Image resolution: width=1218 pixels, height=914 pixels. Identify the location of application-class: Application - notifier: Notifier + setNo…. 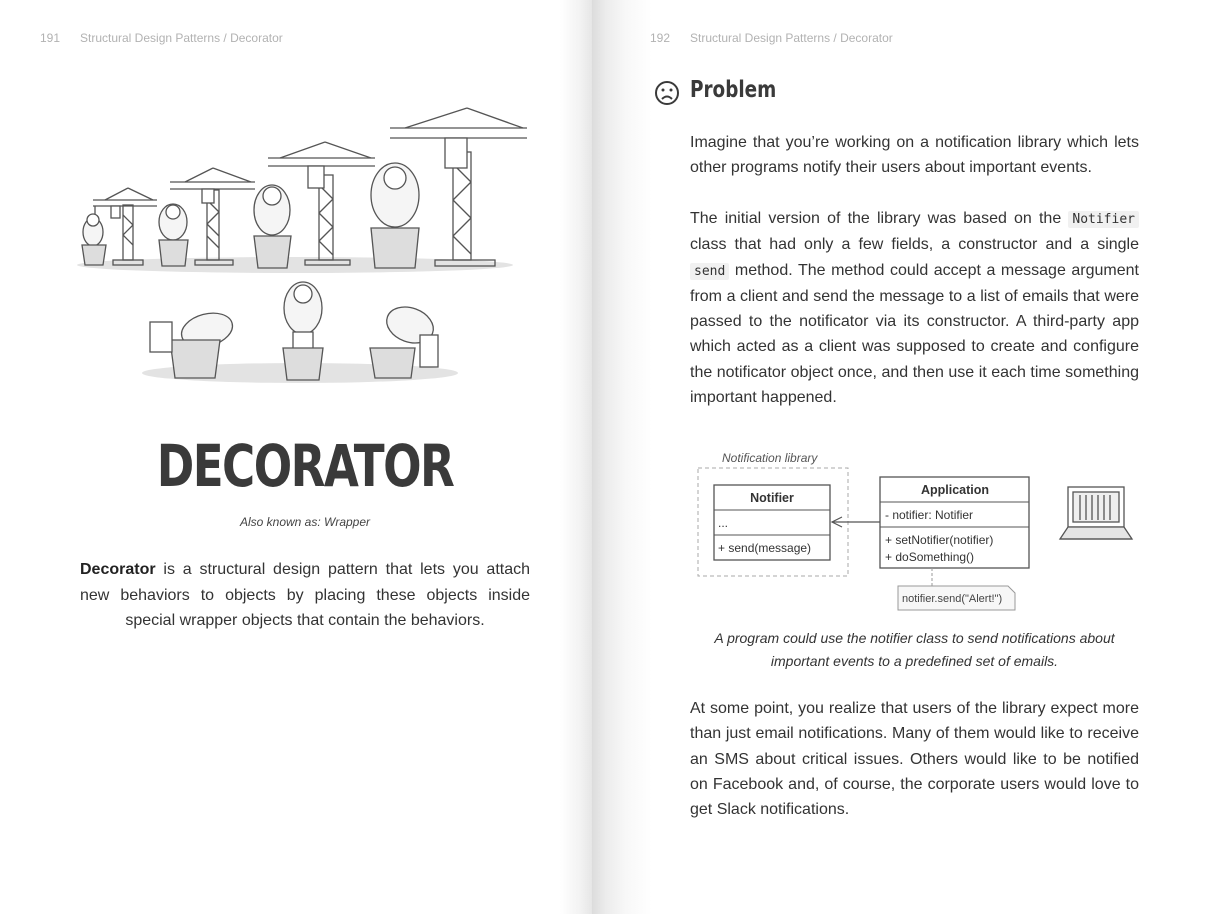
(954, 522).